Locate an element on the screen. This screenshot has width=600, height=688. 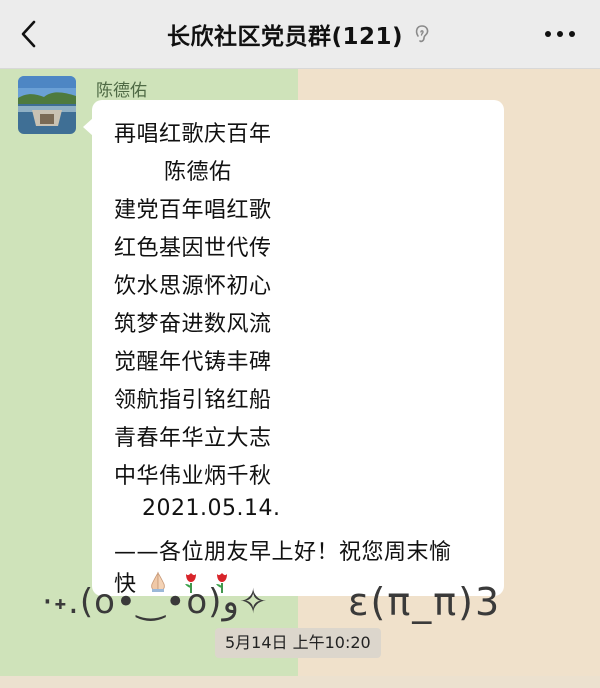
poem-line: 觉醒年代铸丰碑 is located at coordinates (193, 362).